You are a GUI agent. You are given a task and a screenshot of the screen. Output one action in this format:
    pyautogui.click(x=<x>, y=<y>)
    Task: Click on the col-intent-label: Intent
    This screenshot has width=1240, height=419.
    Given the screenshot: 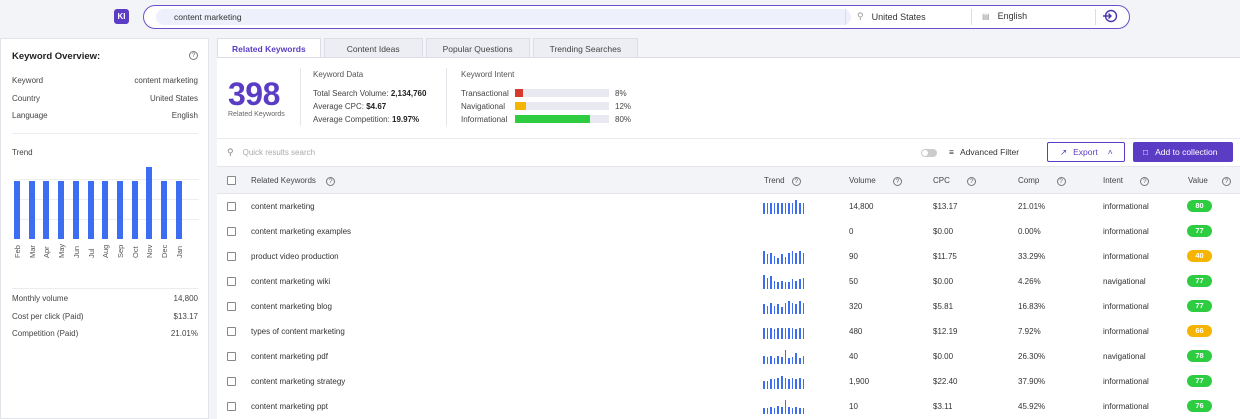 What is the action you would take?
    pyautogui.click(x=1113, y=180)
    